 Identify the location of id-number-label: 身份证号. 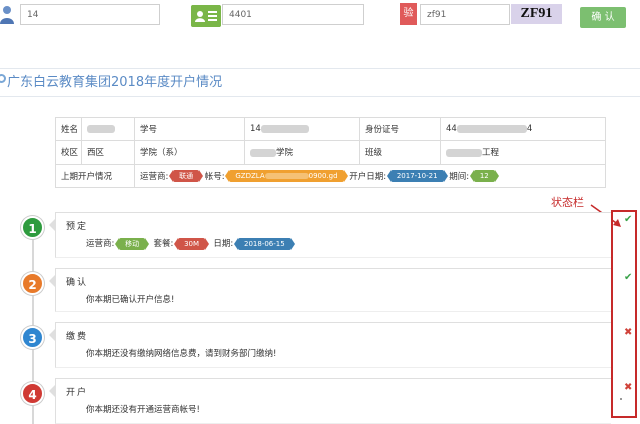
(400, 129).